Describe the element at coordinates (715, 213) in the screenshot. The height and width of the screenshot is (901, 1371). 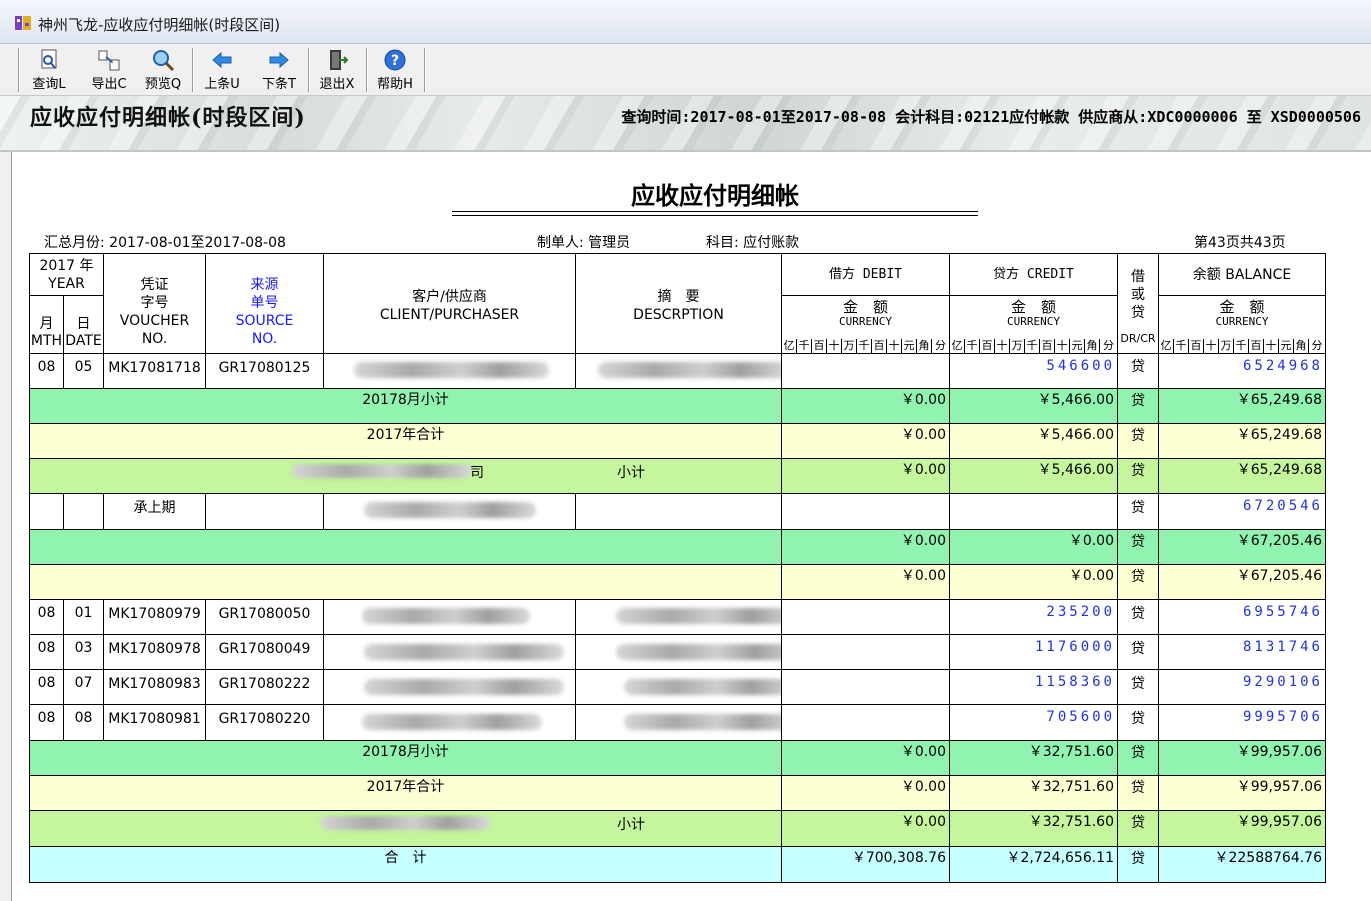
I see `title-underline` at that location.